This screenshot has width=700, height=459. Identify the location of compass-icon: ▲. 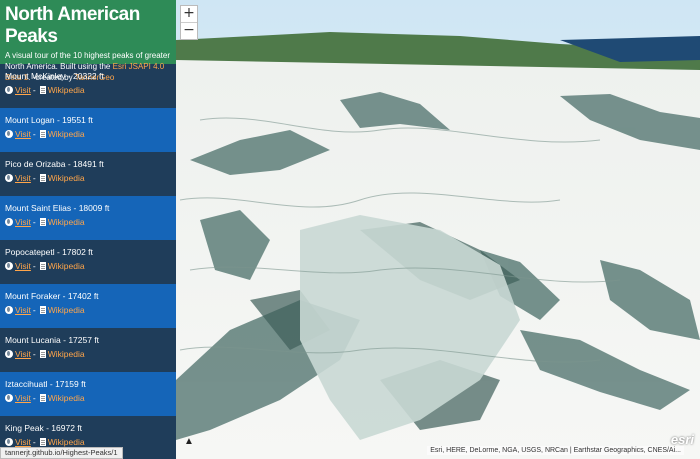
(189, 441).